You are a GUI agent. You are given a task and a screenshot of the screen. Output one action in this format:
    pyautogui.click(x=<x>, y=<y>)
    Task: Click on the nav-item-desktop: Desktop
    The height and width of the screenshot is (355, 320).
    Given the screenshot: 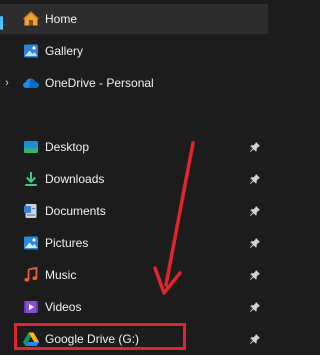 What is the action you would take?
    pyautogui.click(x=134, y=147)
    